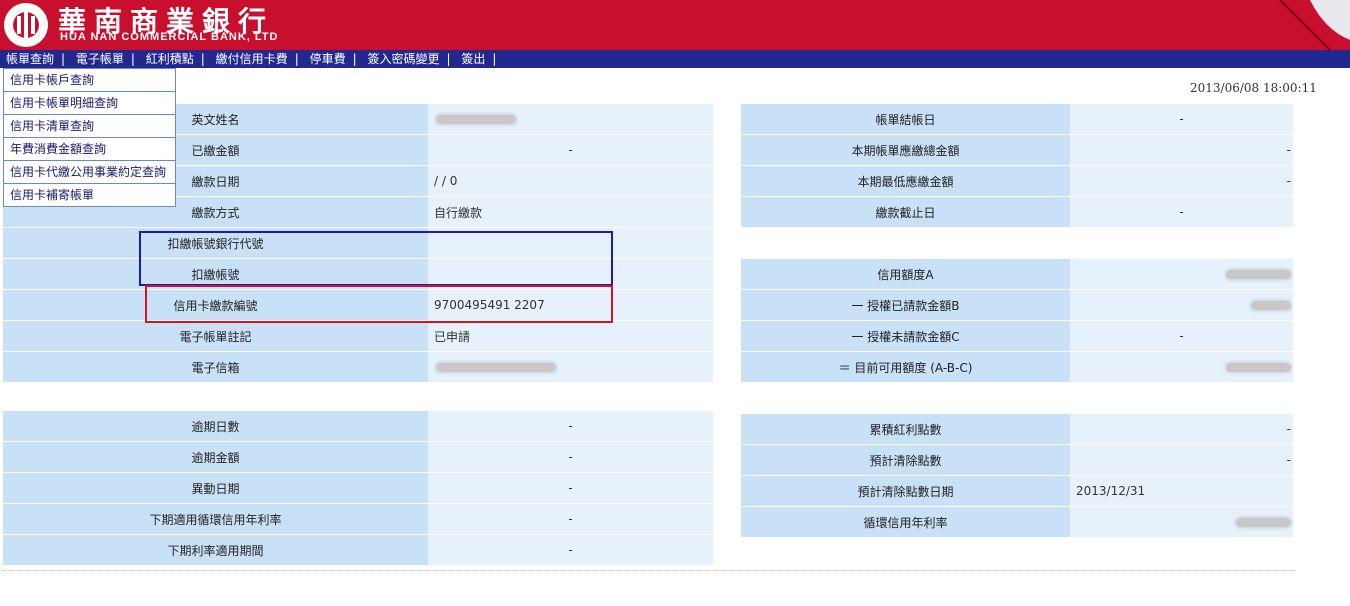 This screenshot has height=606, width=1350. I want to click on menu-pay-card-fee: 繳付信用卡費, so click(252, 59).